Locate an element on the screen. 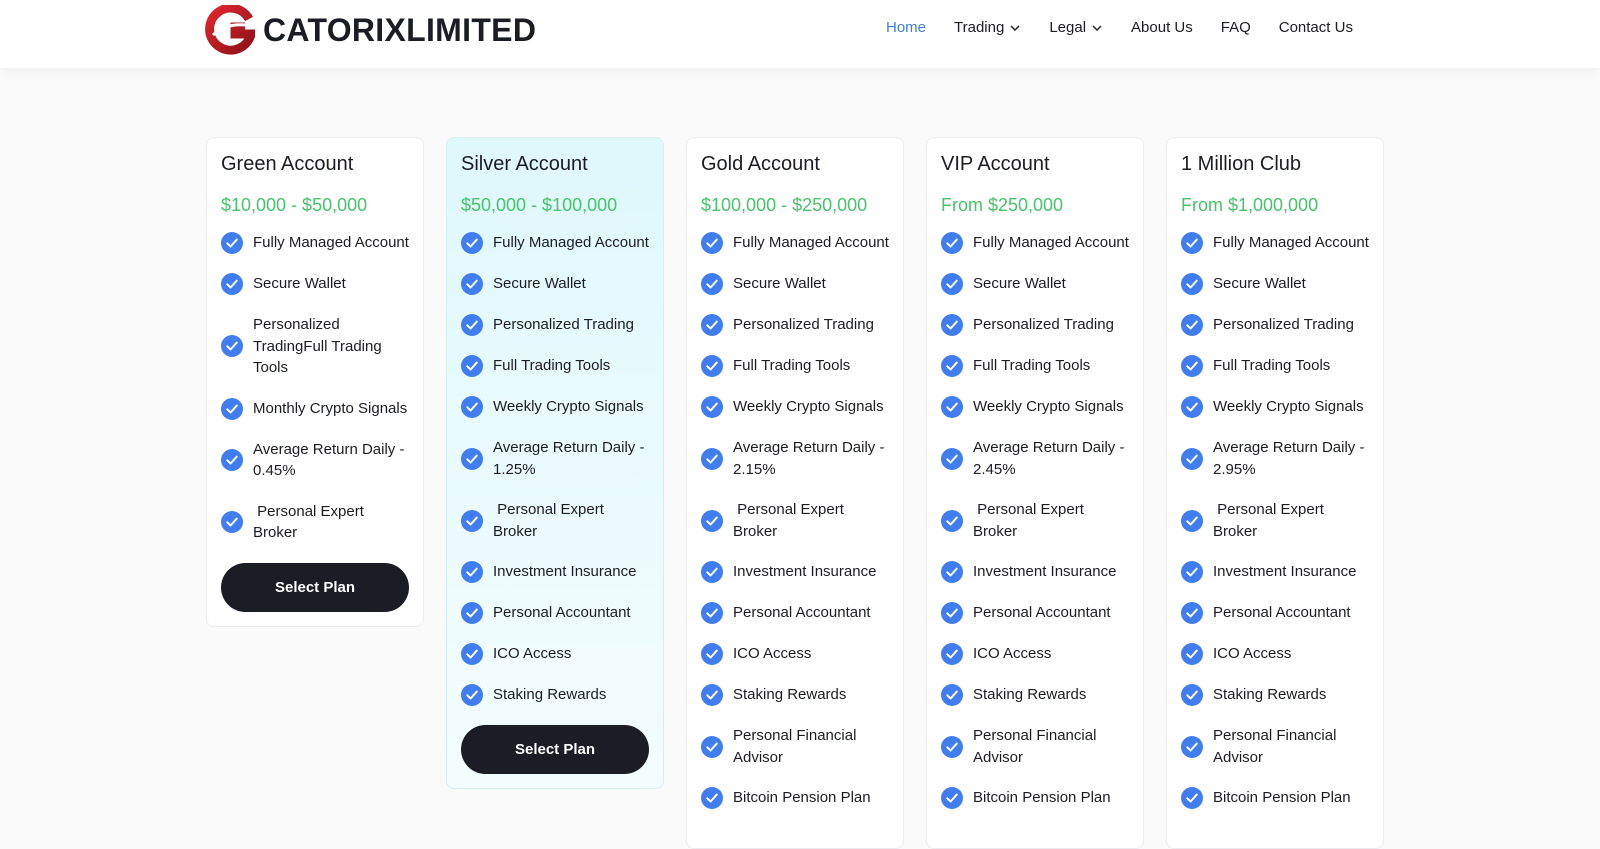  plan-price: $100,000 - $250,000 is located at coordinates (784, 205).